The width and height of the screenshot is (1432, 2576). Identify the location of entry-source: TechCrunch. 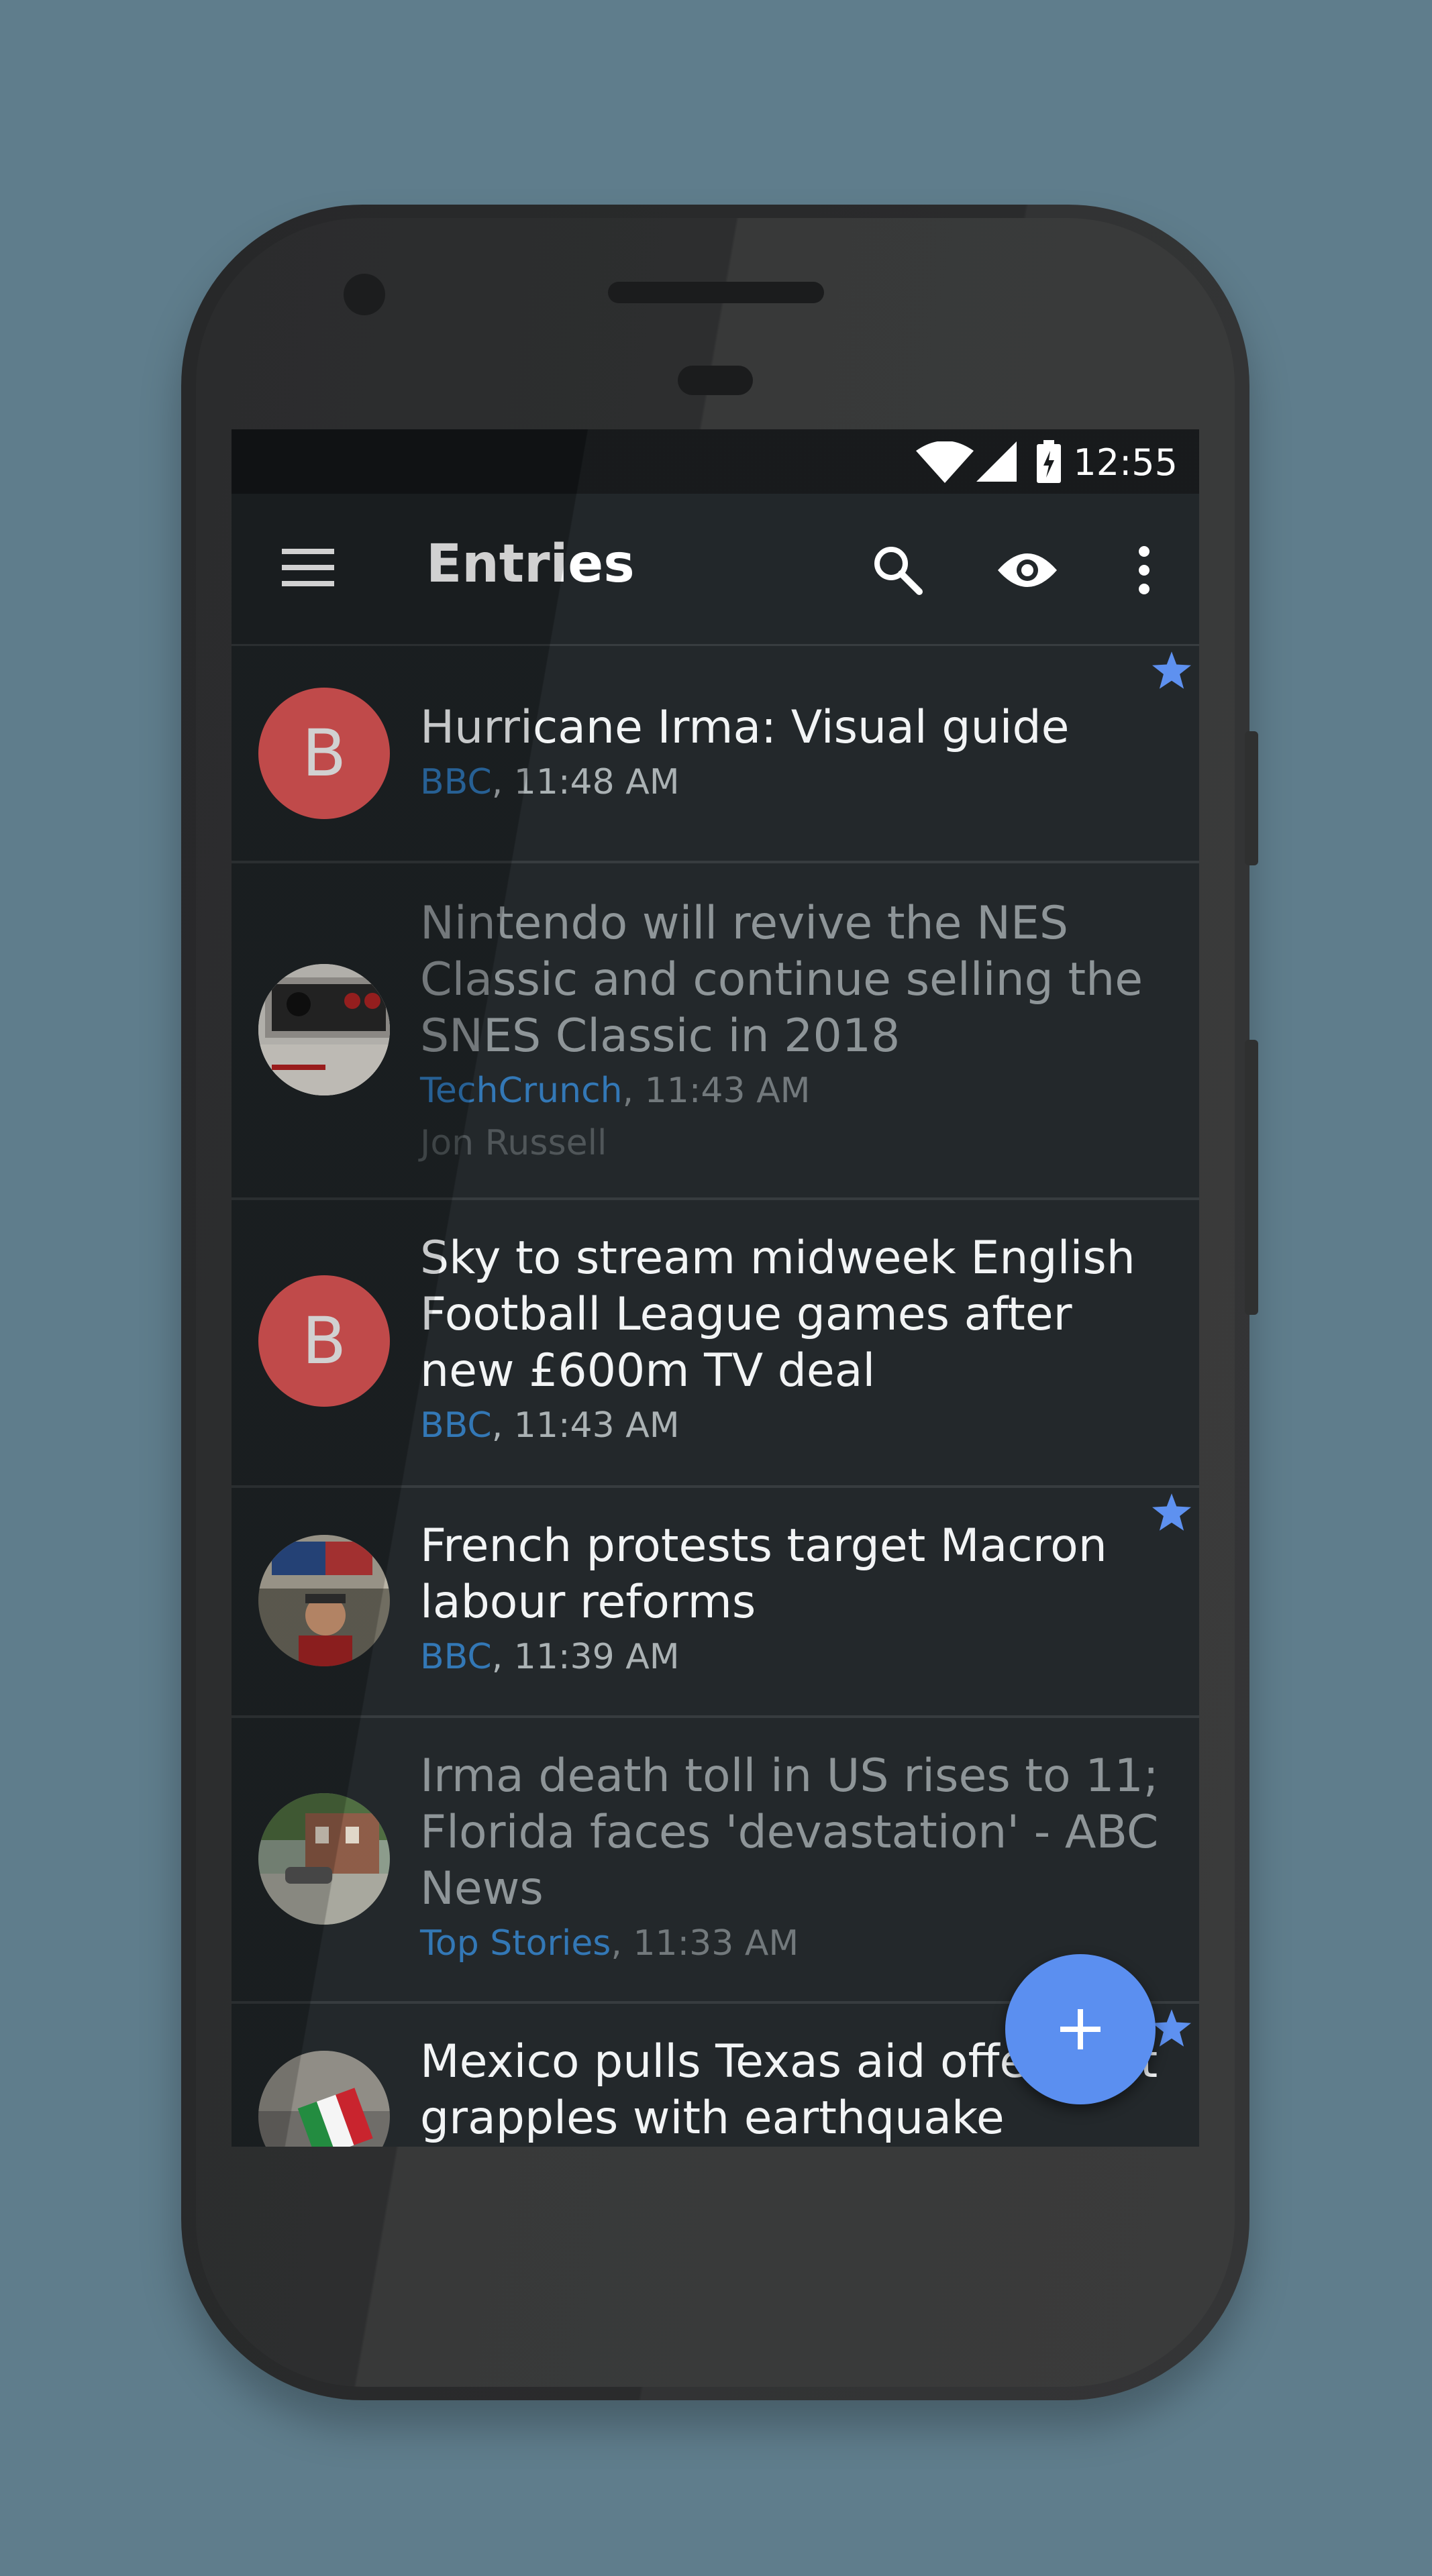
(521, 1091).